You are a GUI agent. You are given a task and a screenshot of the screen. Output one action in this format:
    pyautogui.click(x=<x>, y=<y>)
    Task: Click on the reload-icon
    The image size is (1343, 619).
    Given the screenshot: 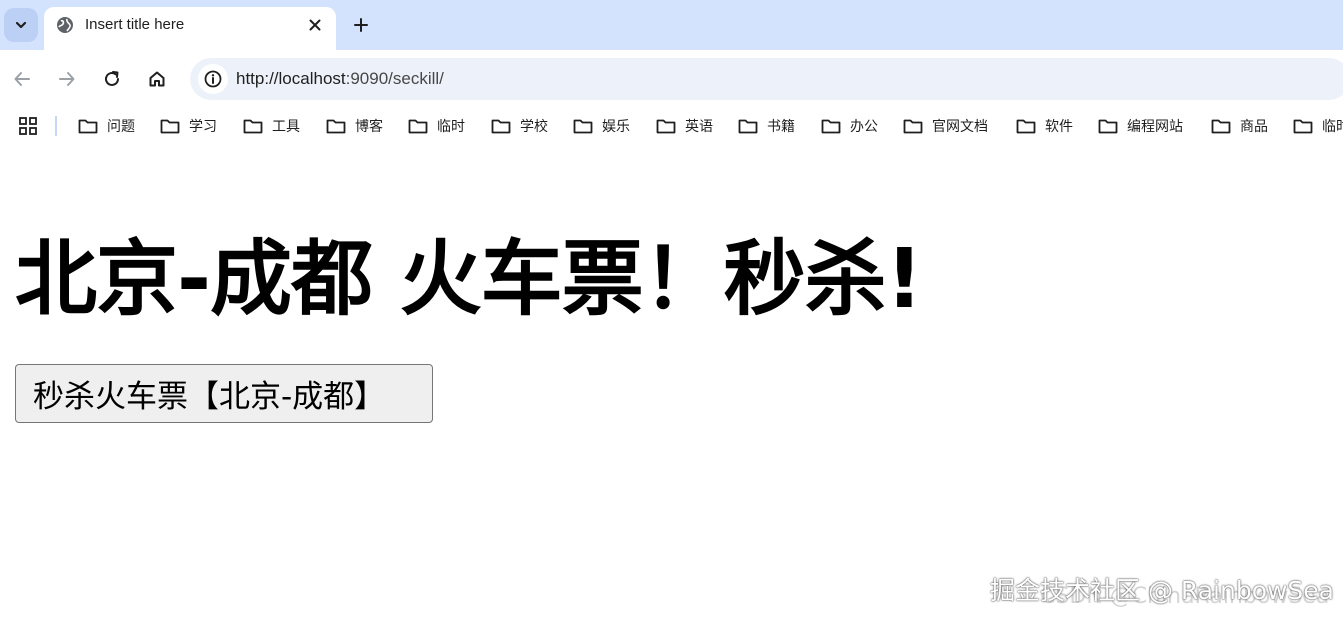 What is the action you would take?
    pyautogui.click(x=112, y=78)
    